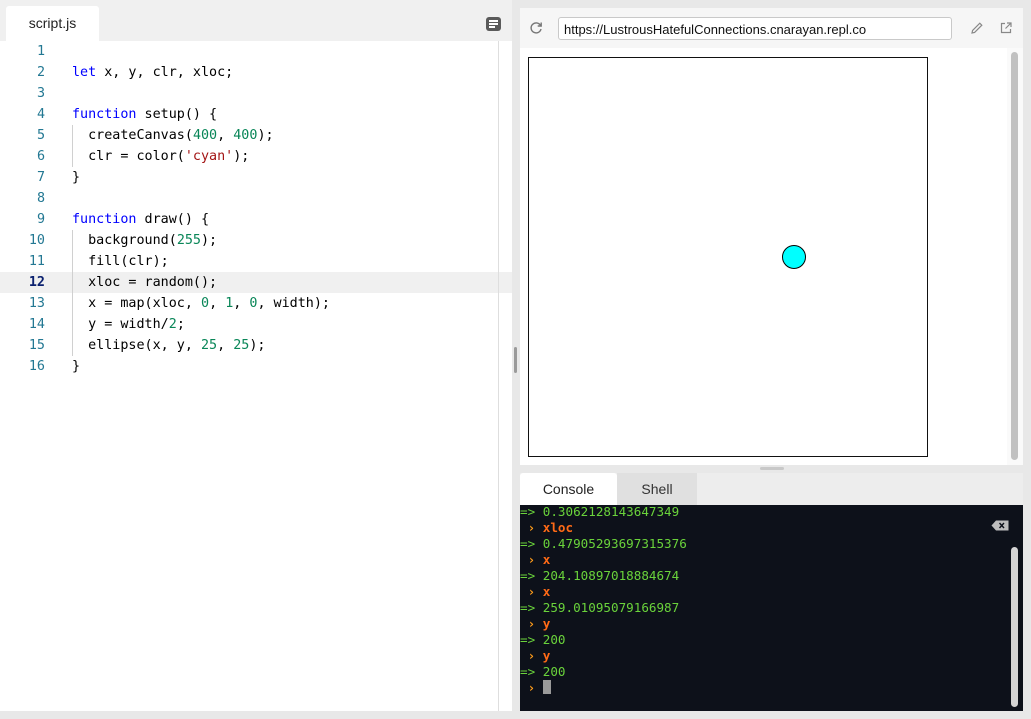 This screenshot has height=719, width=1031. Describe the element at coordinates (40, 51) in the screenshot. I see `line-number: 1` at that location.